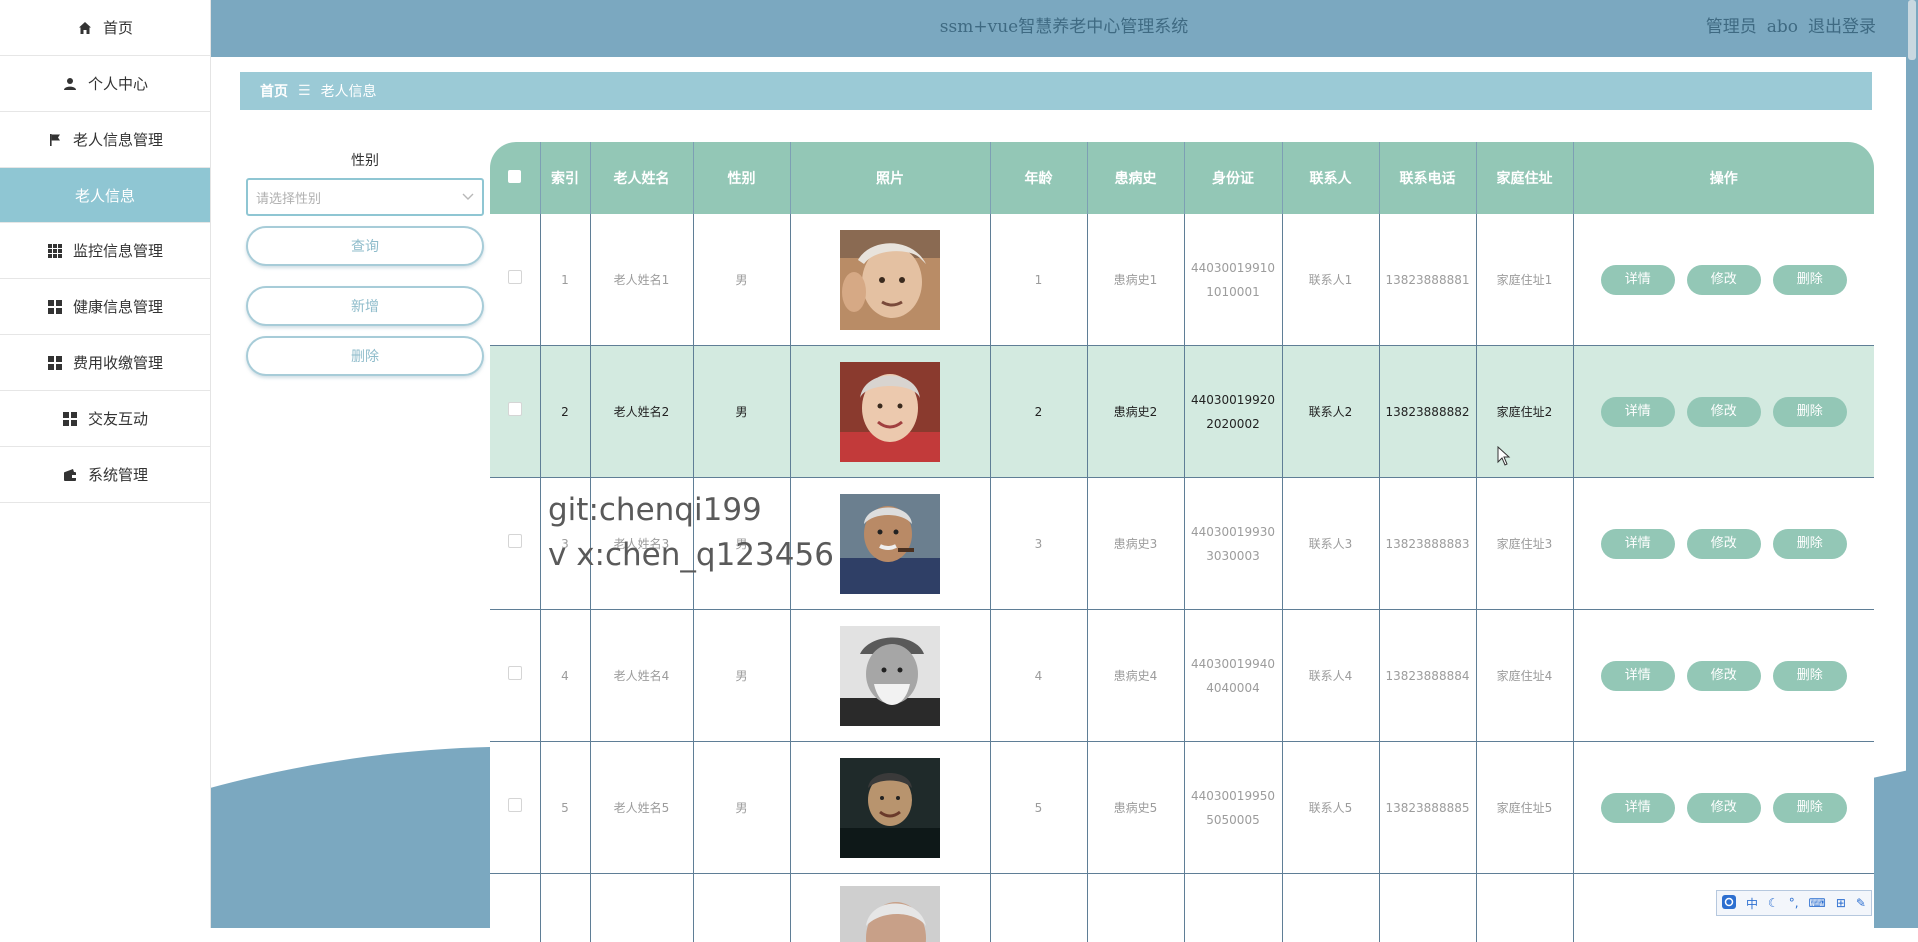 The width and height of the screenshot is (1918, 942). What do you see at coordinates (118, 139) in the screenshot?
I see `sidebar-item-label: 老人信息管理` at bounding box center [118, 139].